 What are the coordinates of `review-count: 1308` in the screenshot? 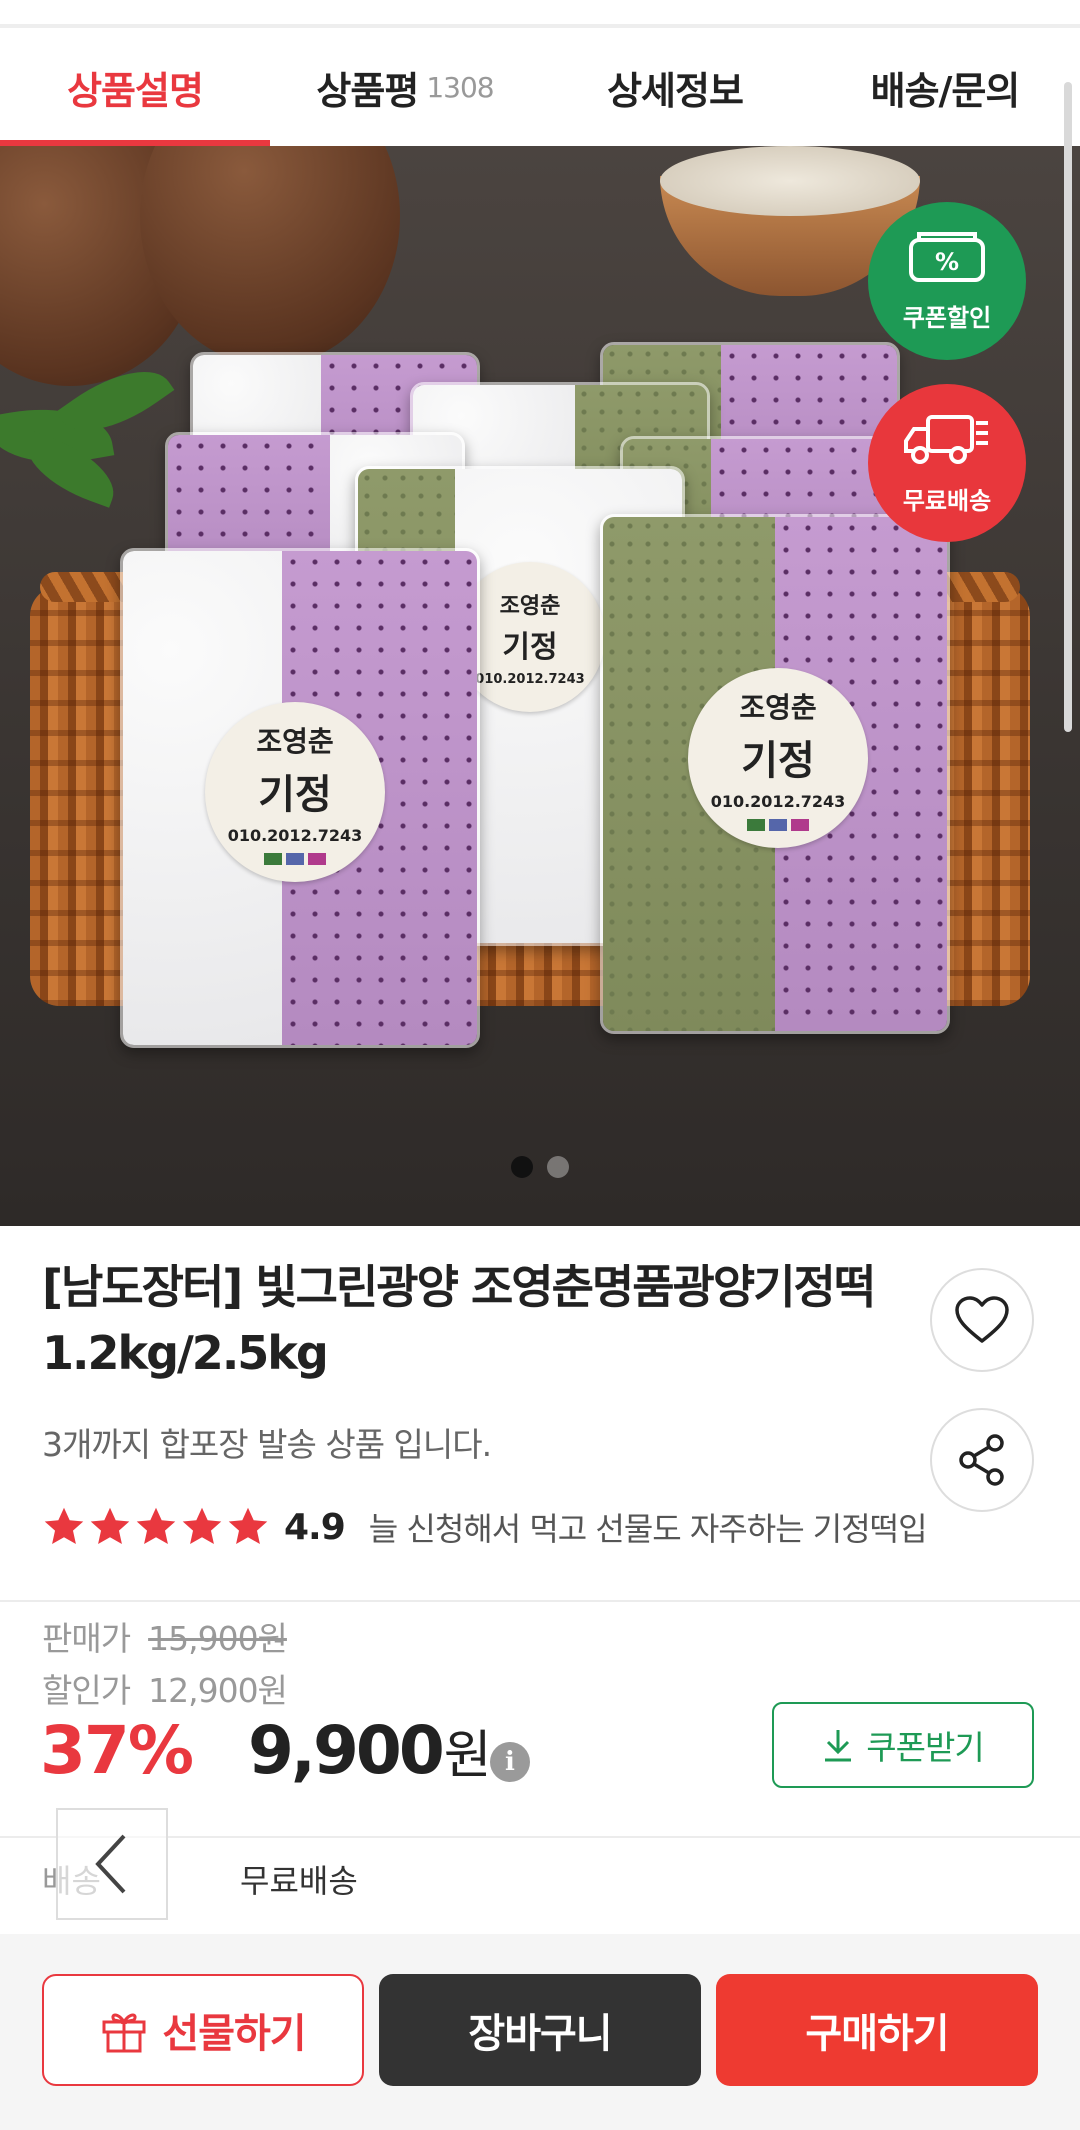 It's located at (460, 87).